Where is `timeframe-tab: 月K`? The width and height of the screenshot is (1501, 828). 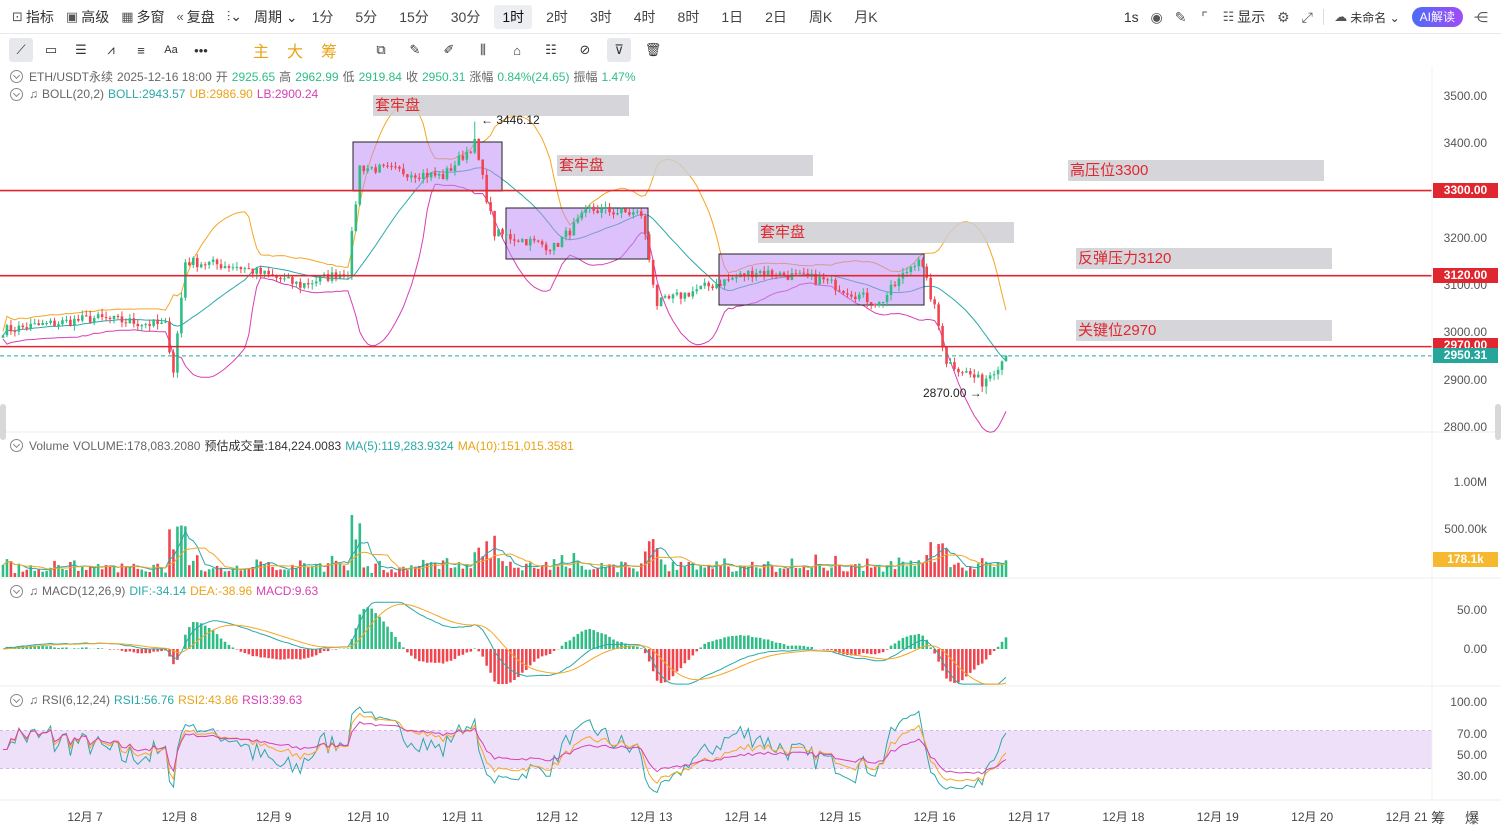
timeframe-tab: 月K is located at coordinates (865, 17).